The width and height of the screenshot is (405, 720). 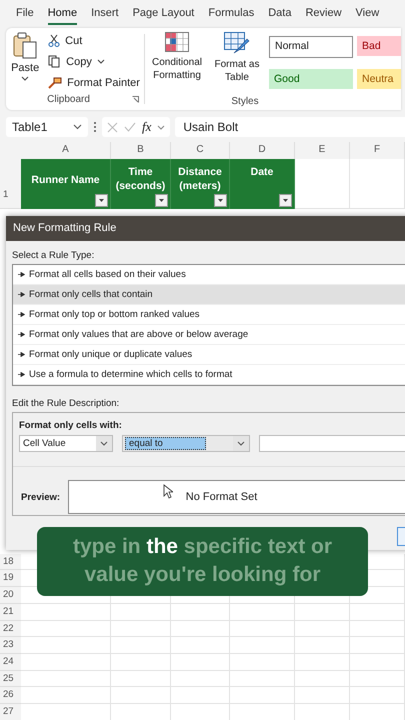 I want to click on column-header: C, so click(x=200, y=150).